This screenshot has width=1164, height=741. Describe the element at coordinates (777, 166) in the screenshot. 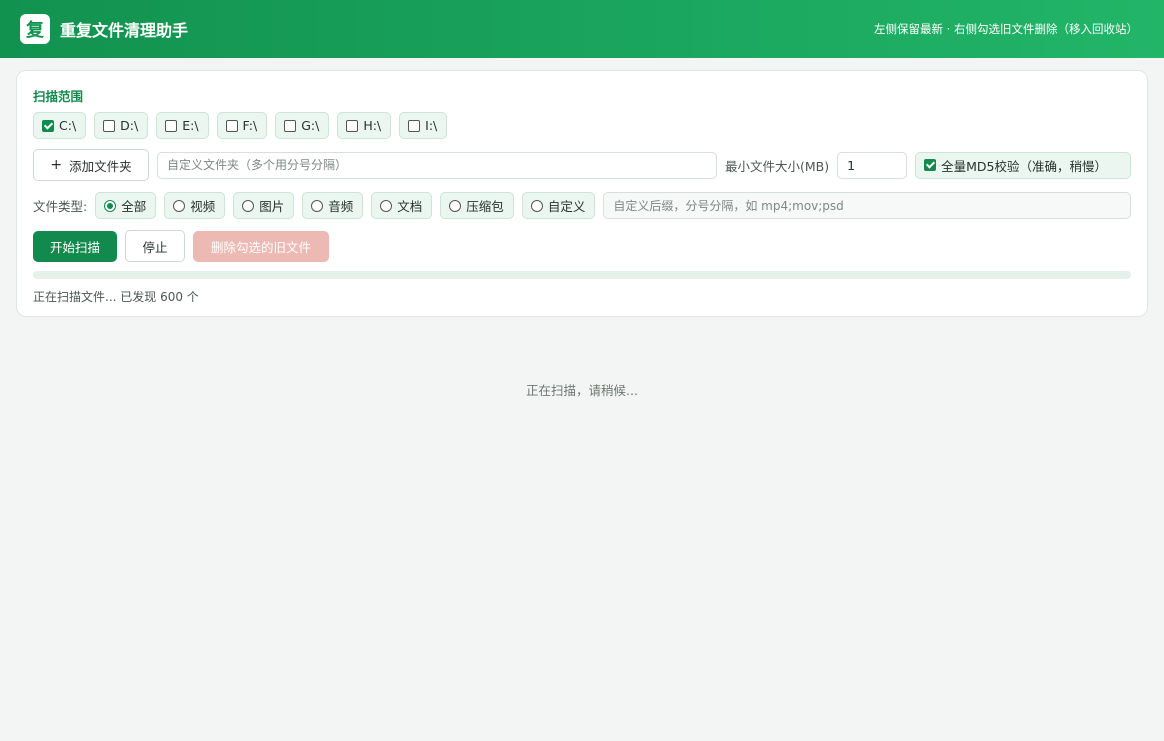

I see `min-size-label: 最小文件大小(MB)` at that location.